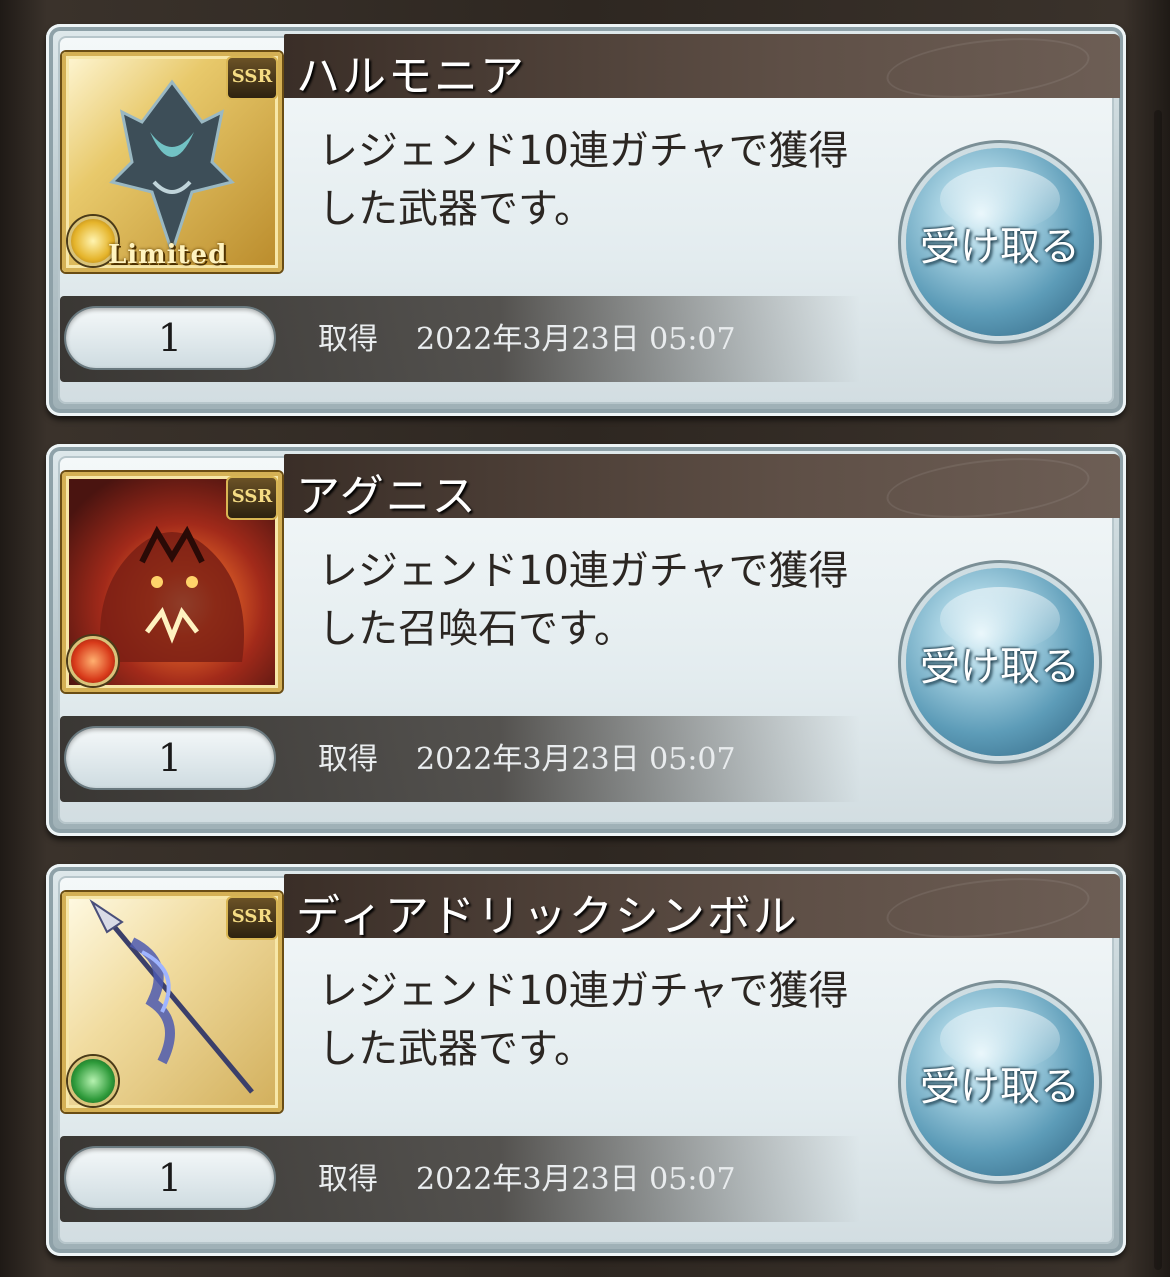  What do you see at coordinates (93, 661) in the screenshot?
I see `fire-element-icon` at bounding box center [93, 661].